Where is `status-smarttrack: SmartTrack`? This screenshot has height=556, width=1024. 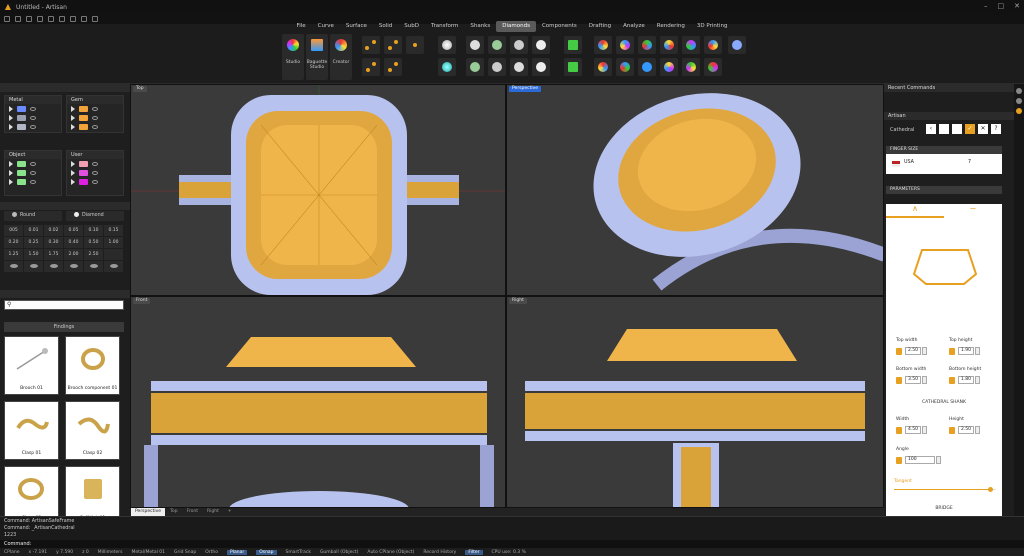 status-smarttrack: SmartTrack is located at coordinates (298, 552).